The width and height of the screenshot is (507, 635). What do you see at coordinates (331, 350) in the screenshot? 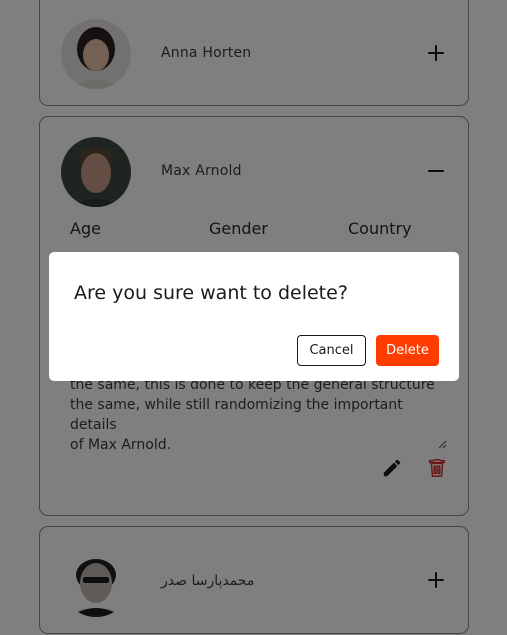
I see `cancel-button: Cancel` at bounding box center [331, 350].